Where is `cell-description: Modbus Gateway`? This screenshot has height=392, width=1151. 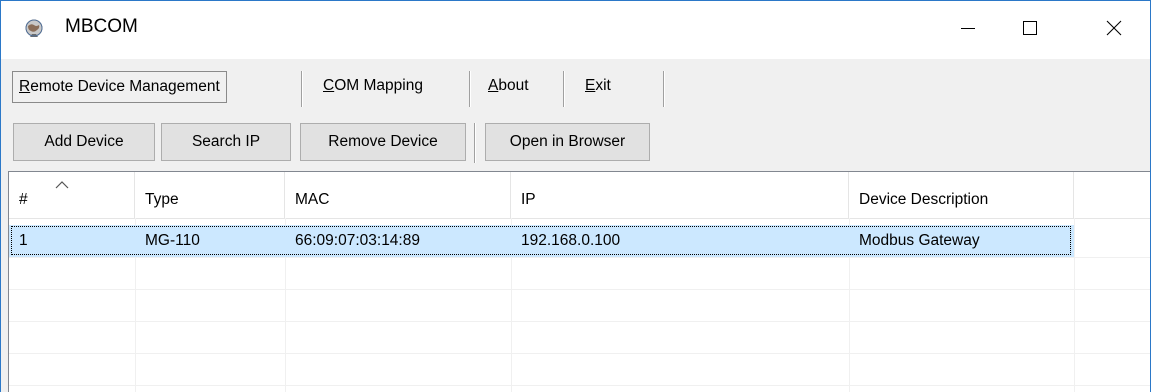 cell-description: Modbus Gateway is located at coordinates (919, 240).